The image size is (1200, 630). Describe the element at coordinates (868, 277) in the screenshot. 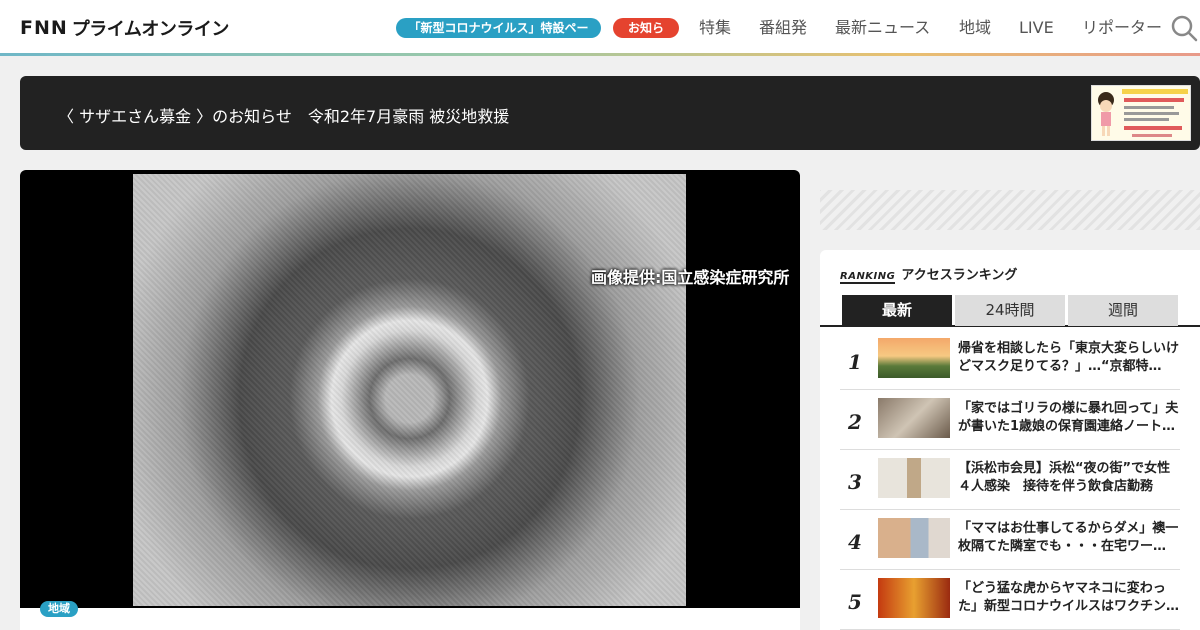

I see `ranking-word: RANKING` at that location.